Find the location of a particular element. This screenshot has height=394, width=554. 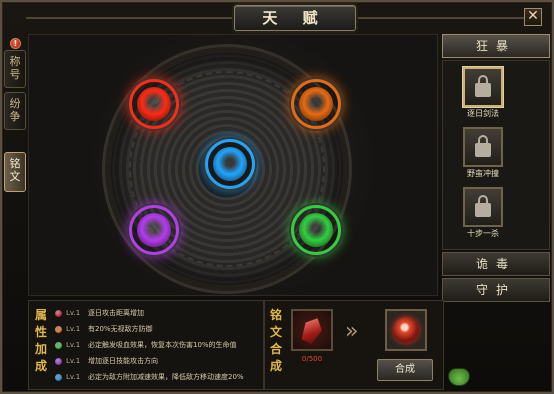

result-slot is located at coordinates (406, 330).